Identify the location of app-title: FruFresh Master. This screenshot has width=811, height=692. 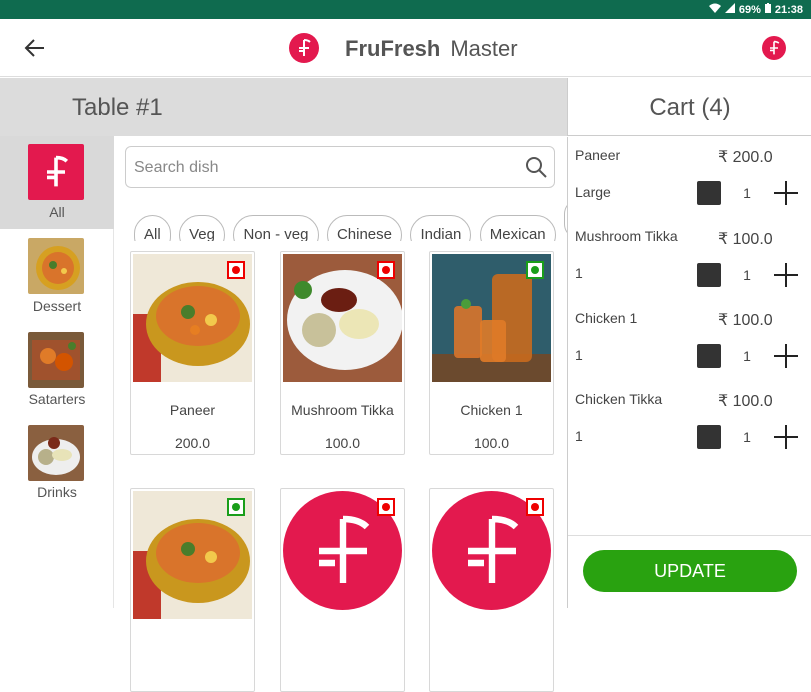
(431, 49).